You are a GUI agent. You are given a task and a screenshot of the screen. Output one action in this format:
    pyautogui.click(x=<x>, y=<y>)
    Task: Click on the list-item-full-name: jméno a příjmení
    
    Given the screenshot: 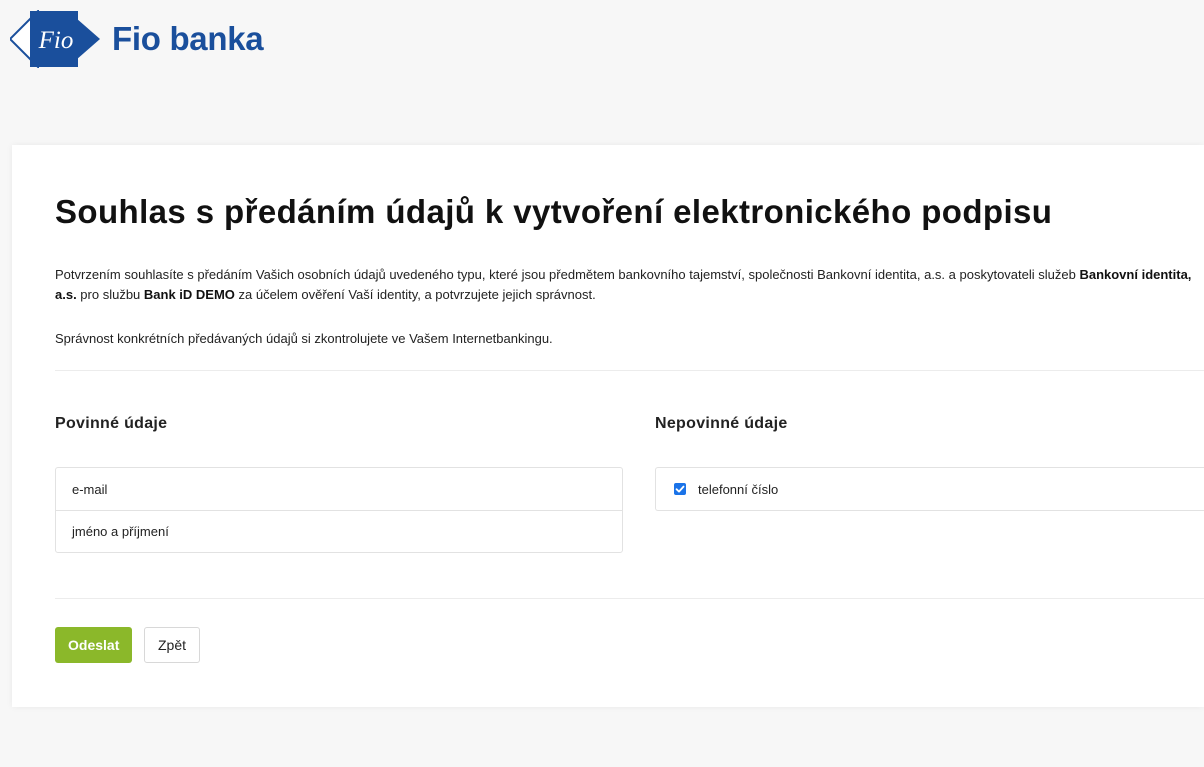 What is the action you would take?
    pyautogui.click(x=339, y=531)
    